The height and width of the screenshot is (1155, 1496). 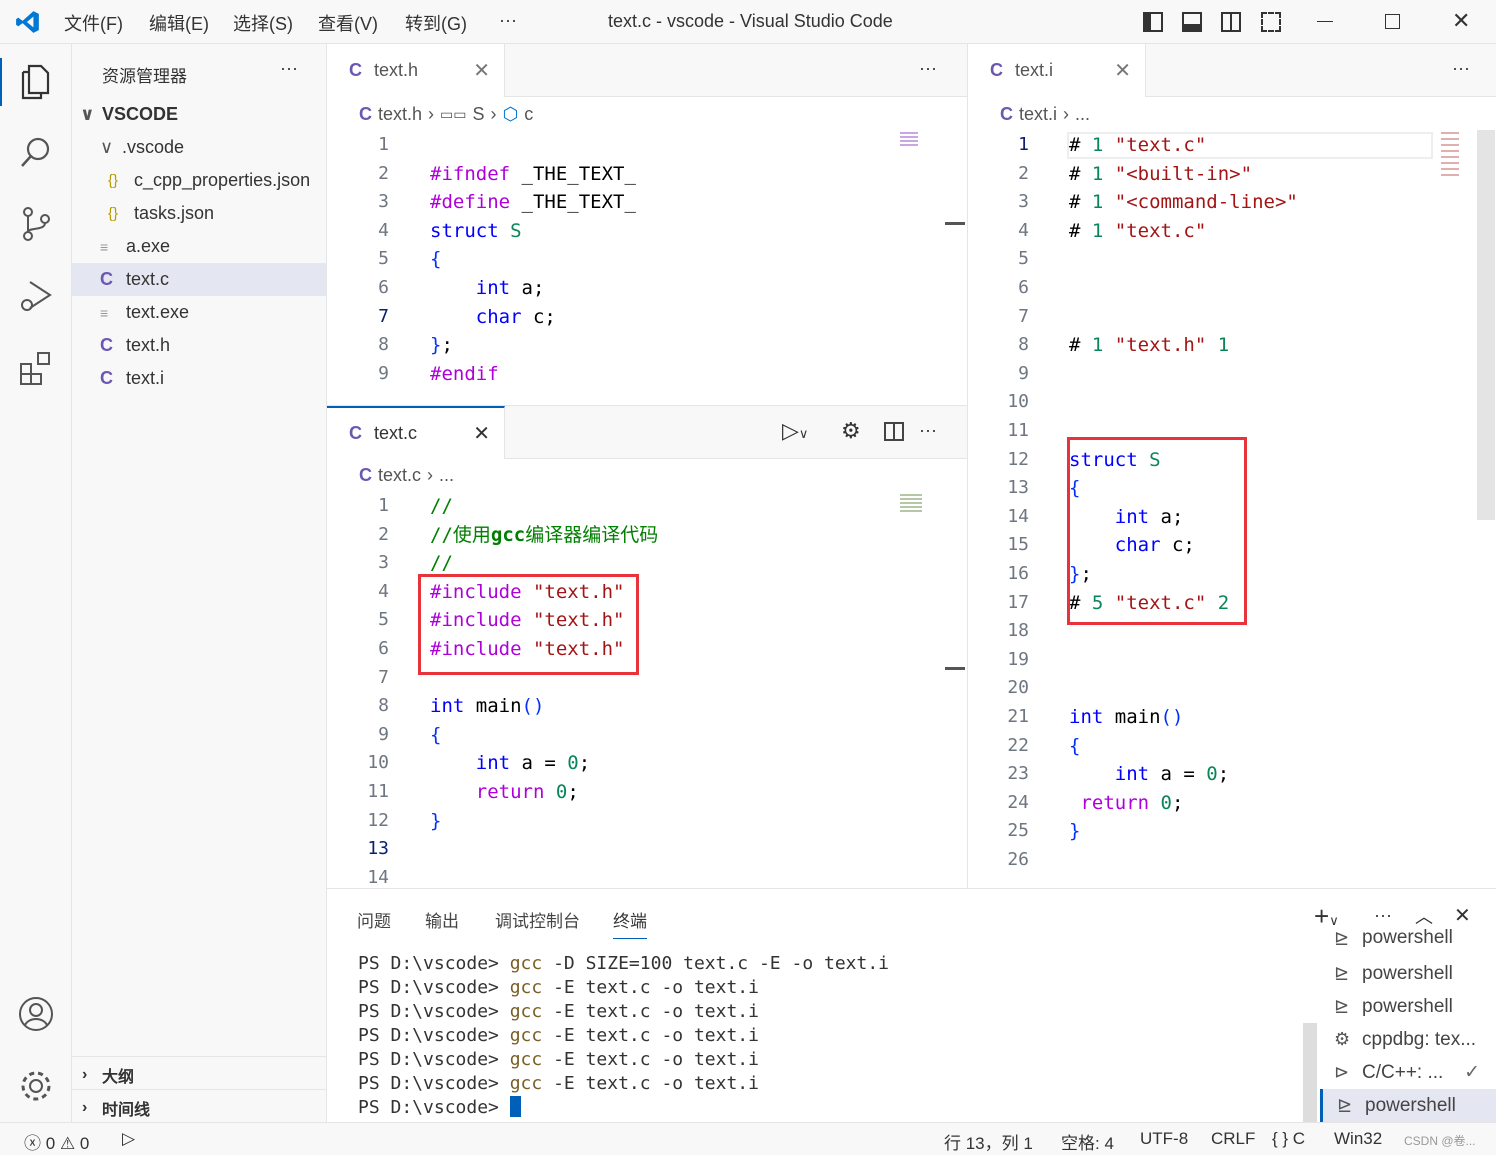 I want to click on extensions-icon, so click(x=36, y=368).